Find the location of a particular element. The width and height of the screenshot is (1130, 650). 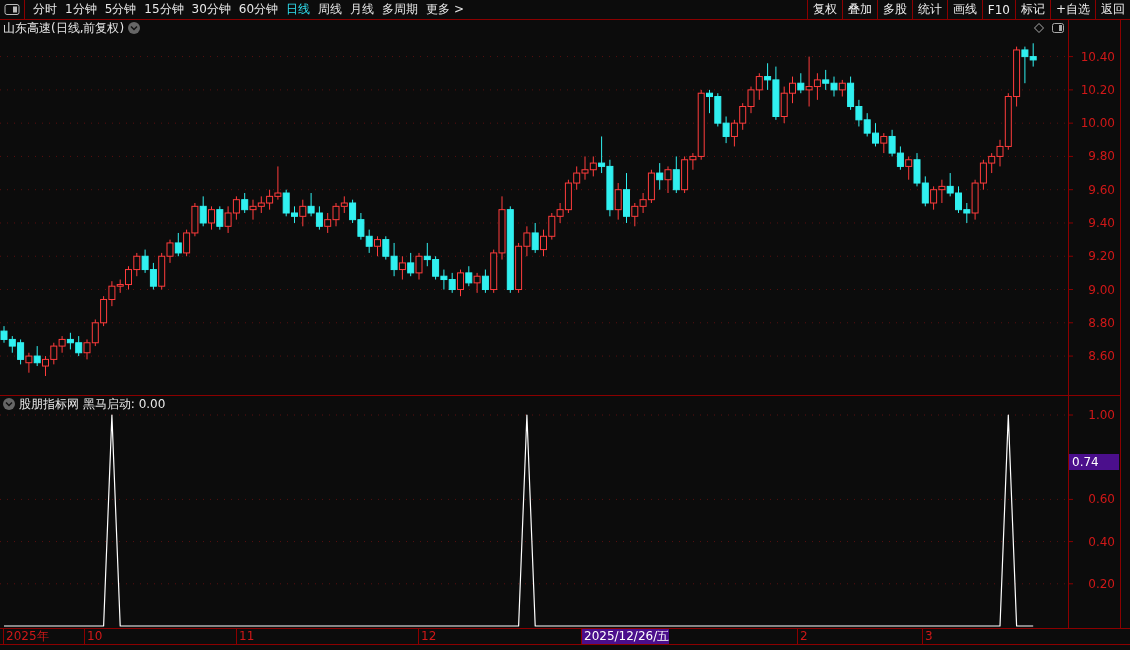

period-tab: 1分钟 is located at coordinates (81, 9).